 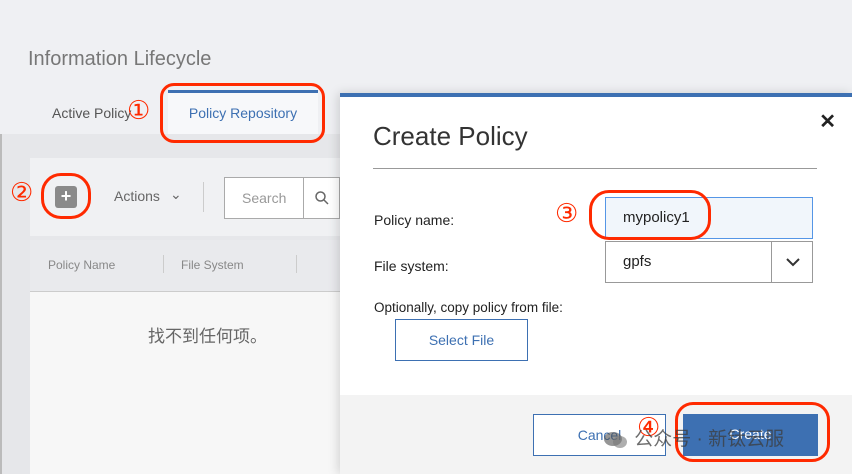 What do you see at coordinates (414, 220) in the screenshot?
I see `policy-name-label: Policy name:` at bounding box center [414, 220].